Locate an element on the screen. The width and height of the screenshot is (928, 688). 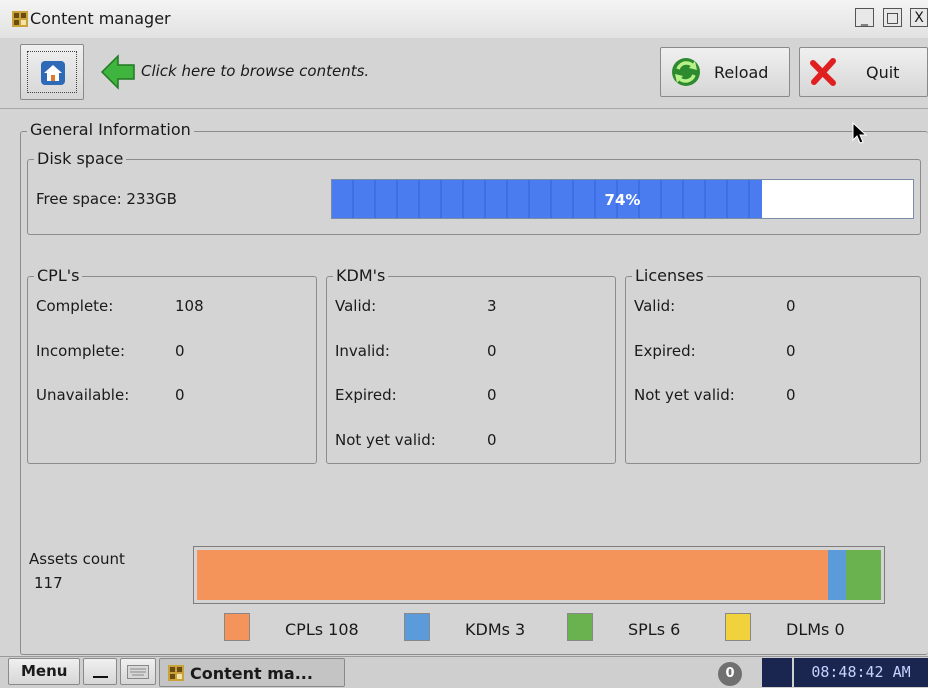
disk-usage-percent: 74% is located at coordinates (622, 200).